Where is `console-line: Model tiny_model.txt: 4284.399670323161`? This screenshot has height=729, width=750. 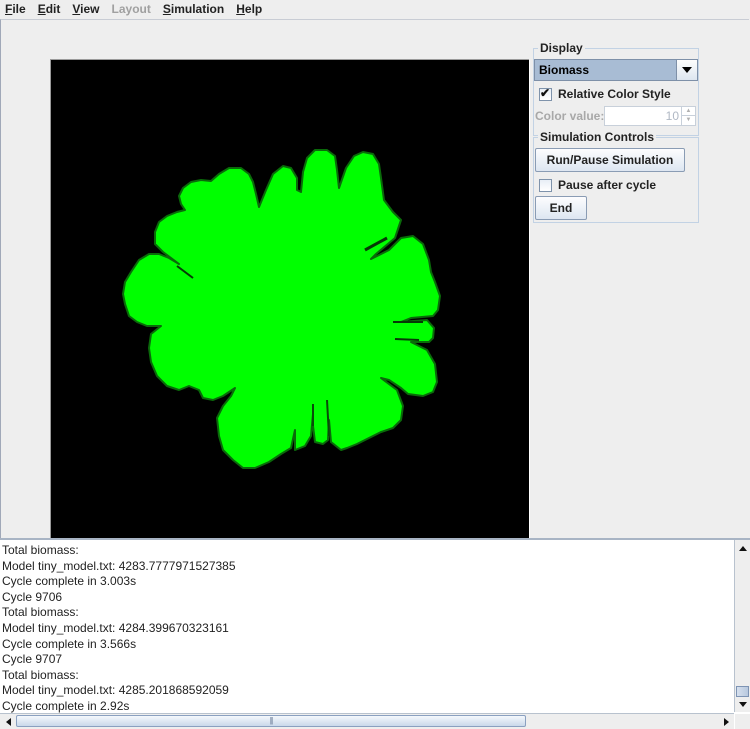 console-line: Model tiny_model.txt: 4284.399670323161 is located at coordinates (115, 627).